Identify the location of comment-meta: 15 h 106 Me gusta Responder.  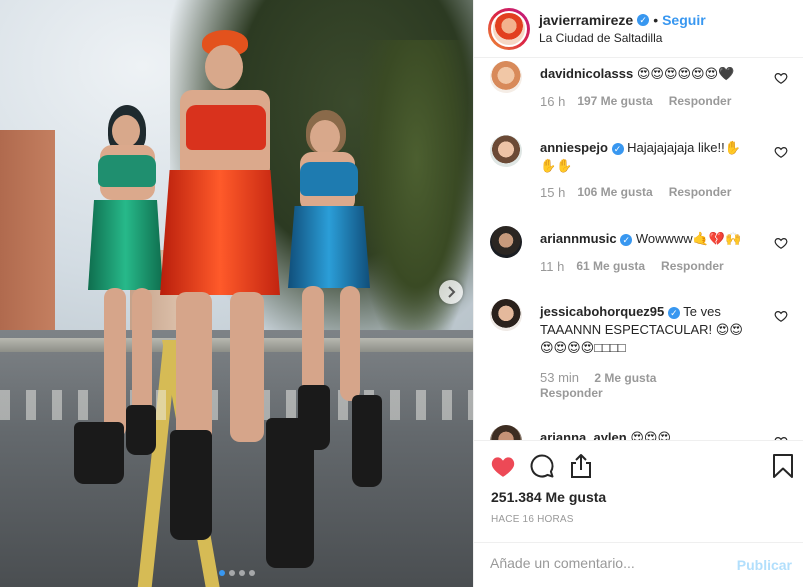
(635, 192).